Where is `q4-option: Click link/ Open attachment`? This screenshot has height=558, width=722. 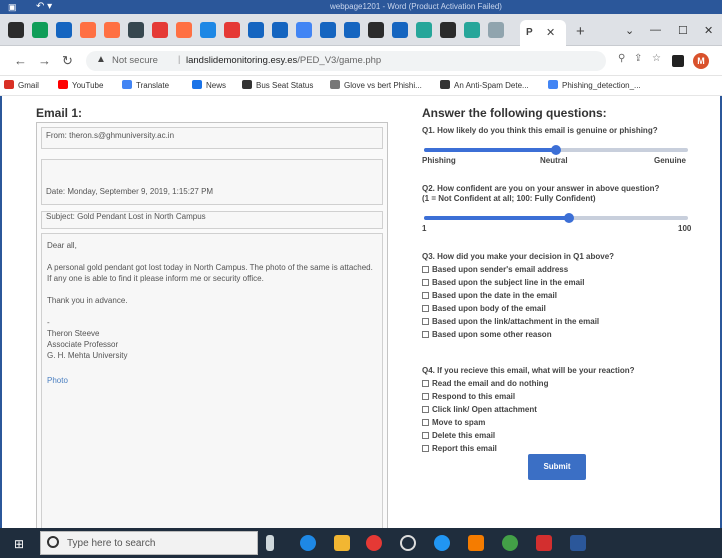
q4-option: Click link/ Open attachment is located at coordinates (479, 409).